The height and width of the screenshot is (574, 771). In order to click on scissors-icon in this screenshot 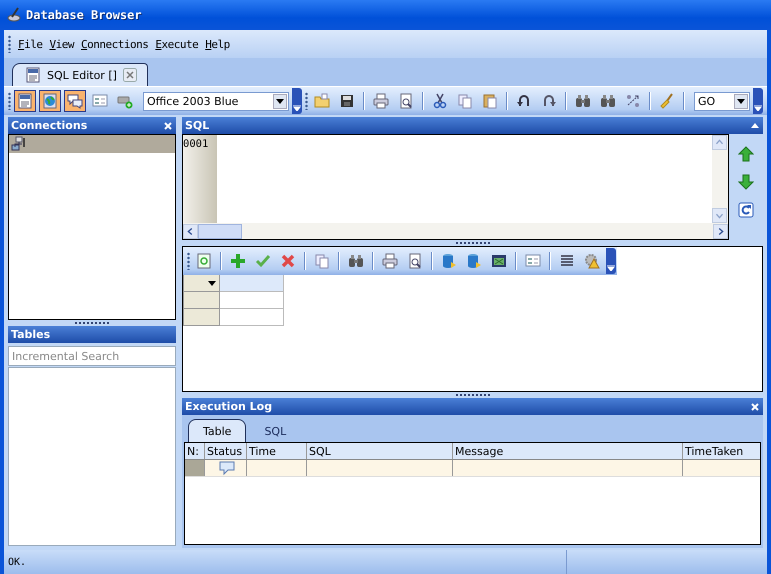, I will do `click(440, 101)`.